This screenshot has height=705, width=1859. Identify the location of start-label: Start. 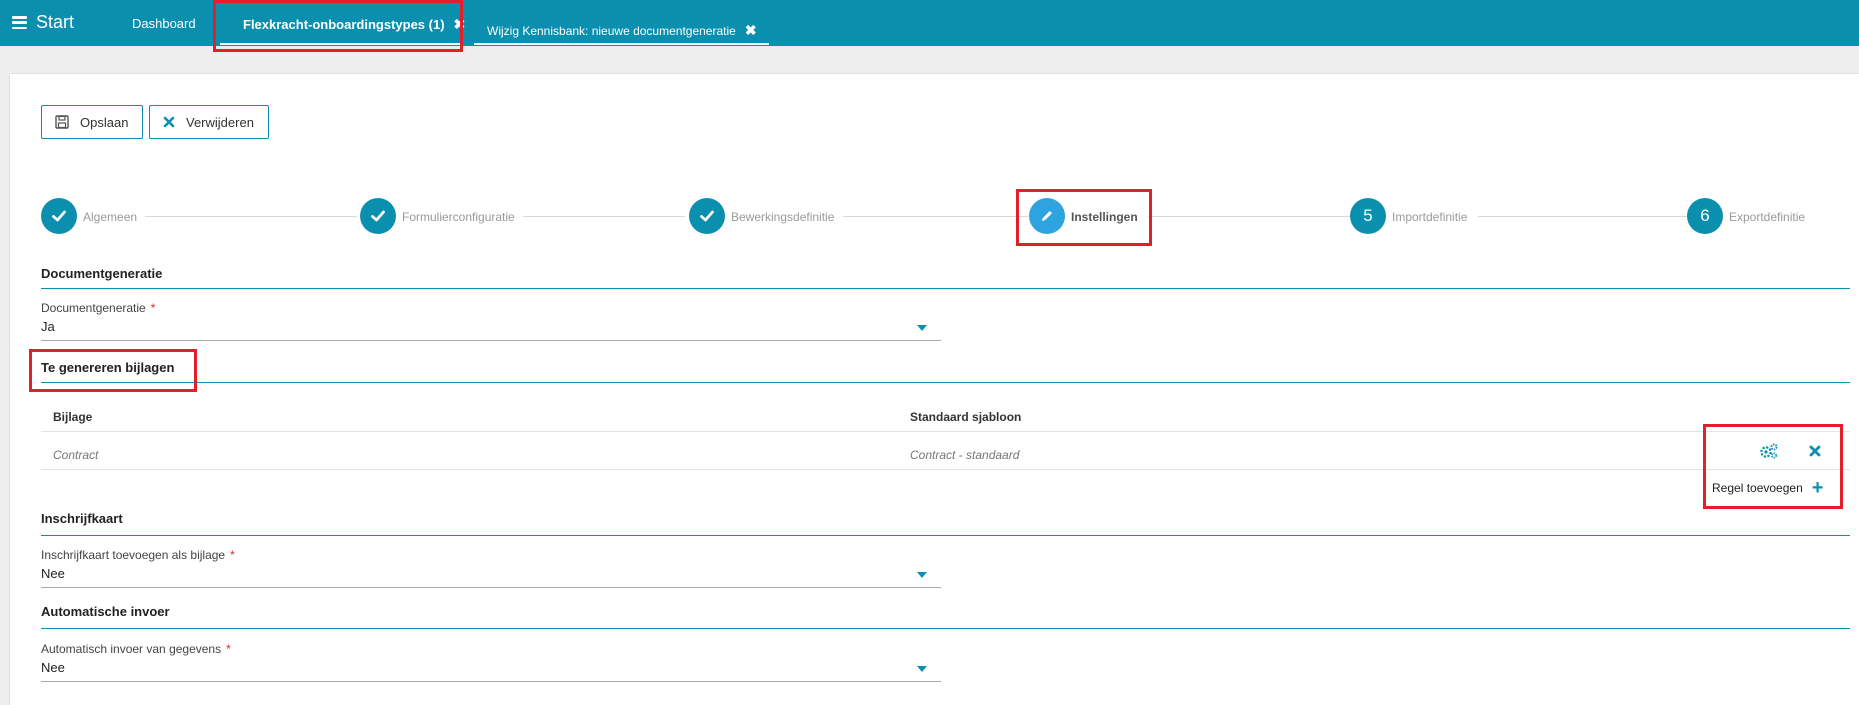
(55, 22).